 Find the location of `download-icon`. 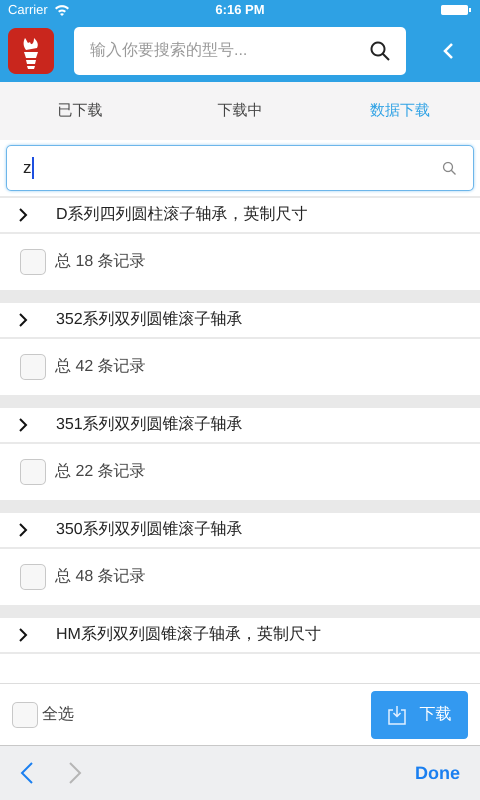

download-icon is located at coordinates (397, 714).